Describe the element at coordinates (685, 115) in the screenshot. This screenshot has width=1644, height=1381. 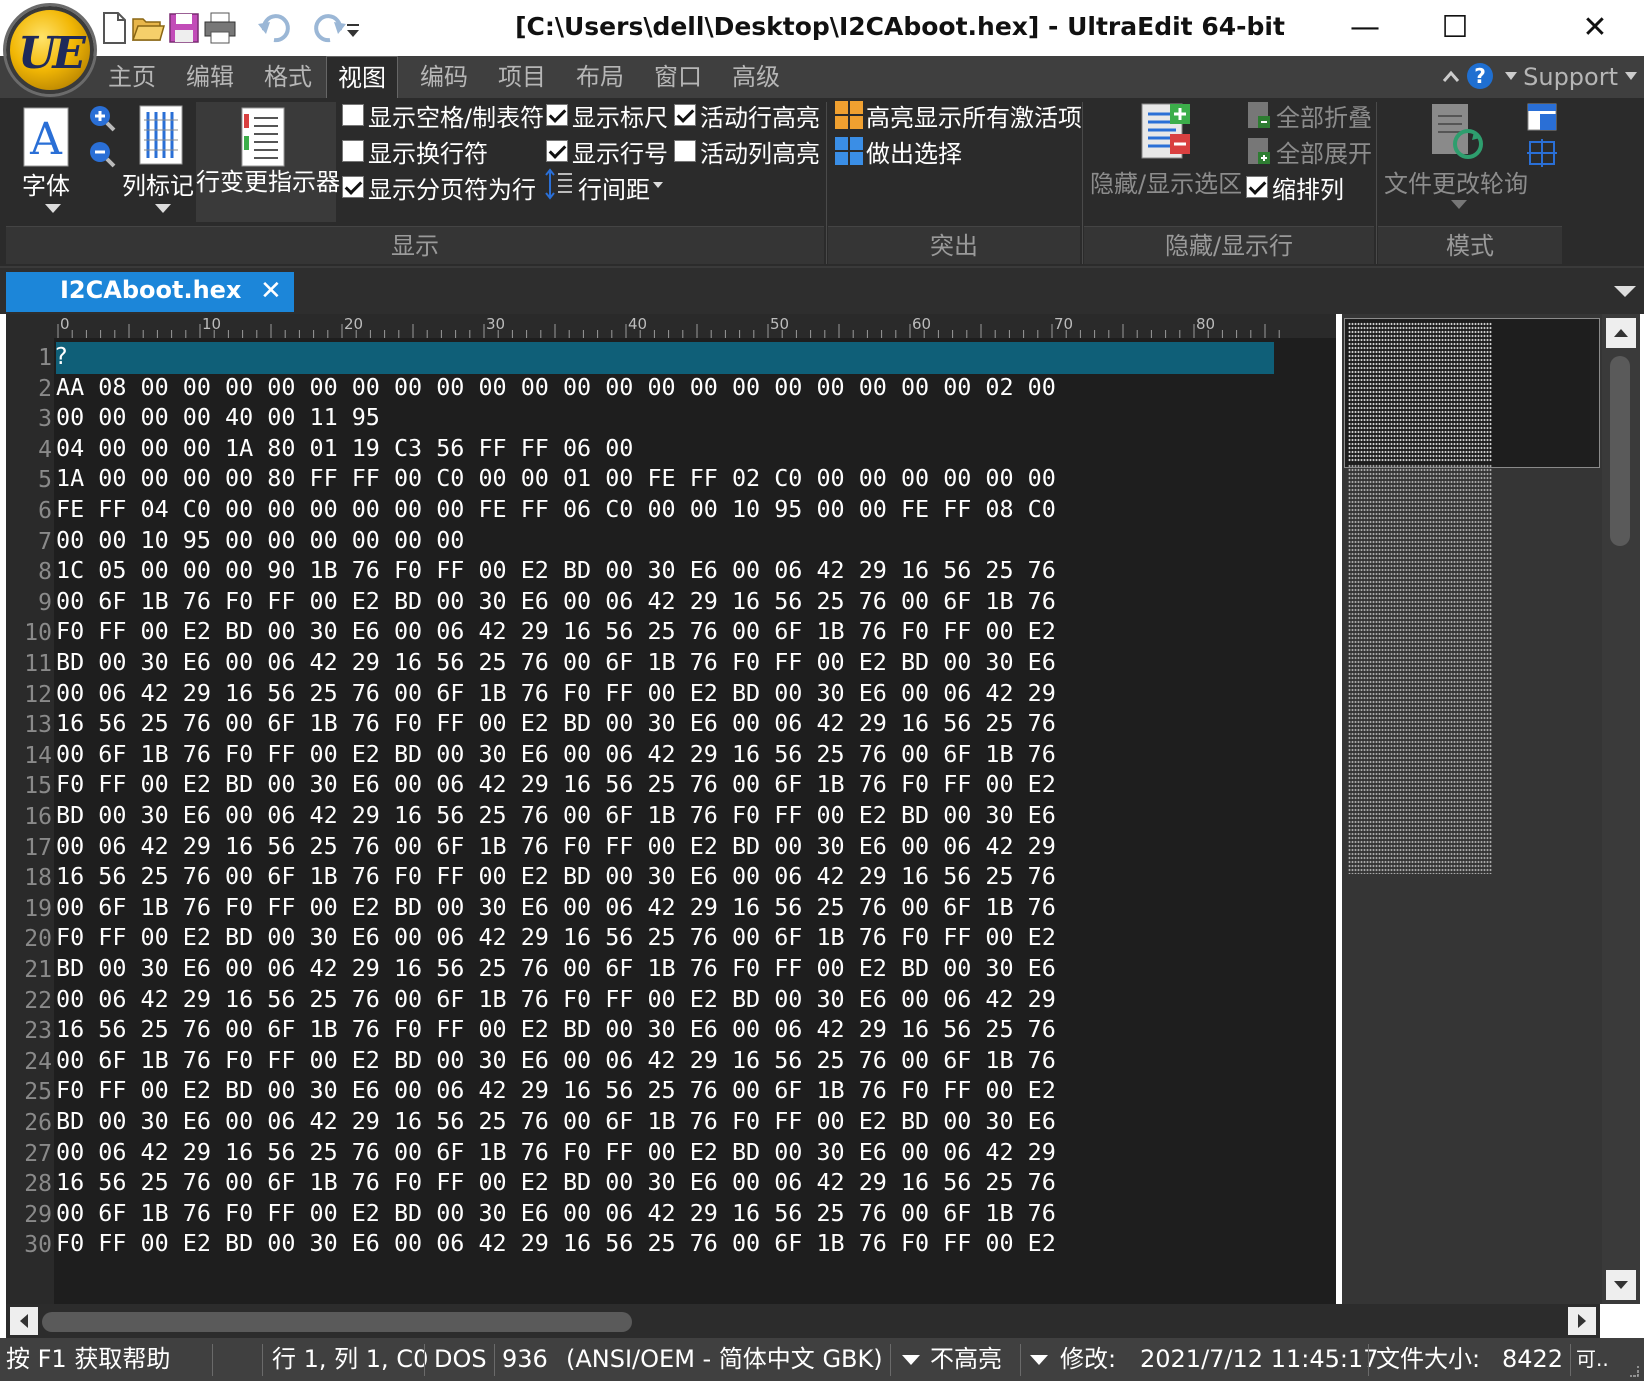
I see `active-line-highlight-checkbox` at that location.